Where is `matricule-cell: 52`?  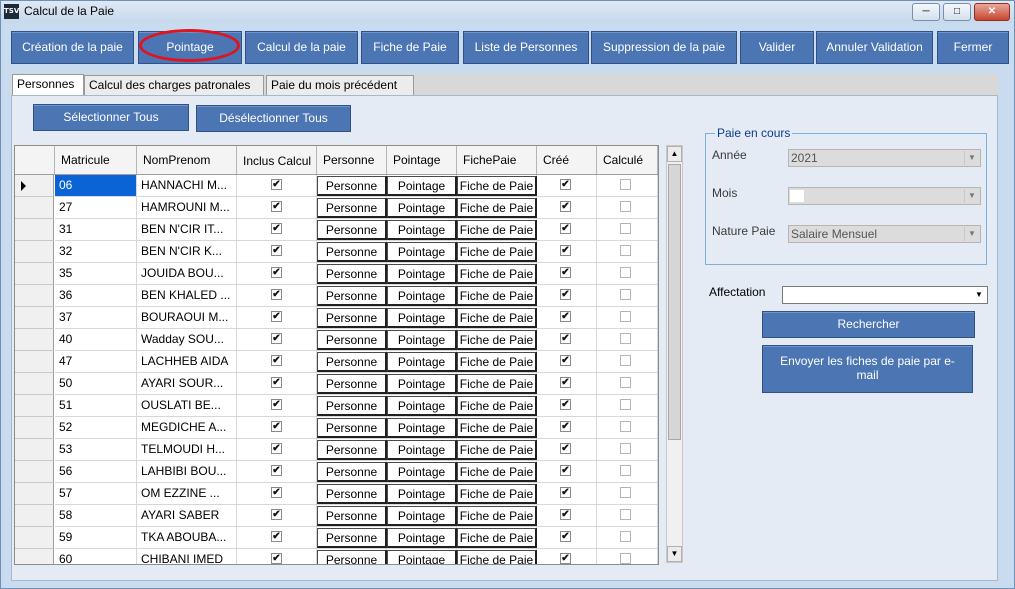 matricule-cell: 52 is located at coordinates (96, 428).